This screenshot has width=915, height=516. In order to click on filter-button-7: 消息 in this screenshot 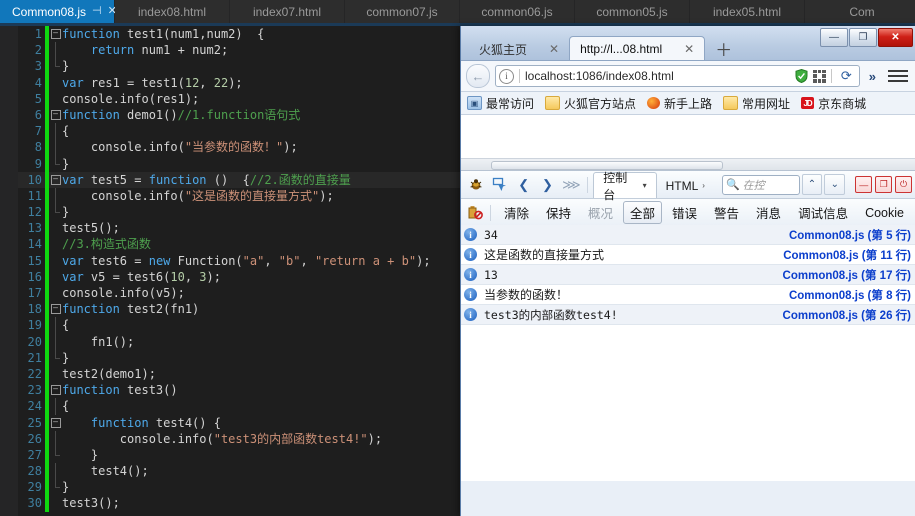, I will do `click(768, 212)`.